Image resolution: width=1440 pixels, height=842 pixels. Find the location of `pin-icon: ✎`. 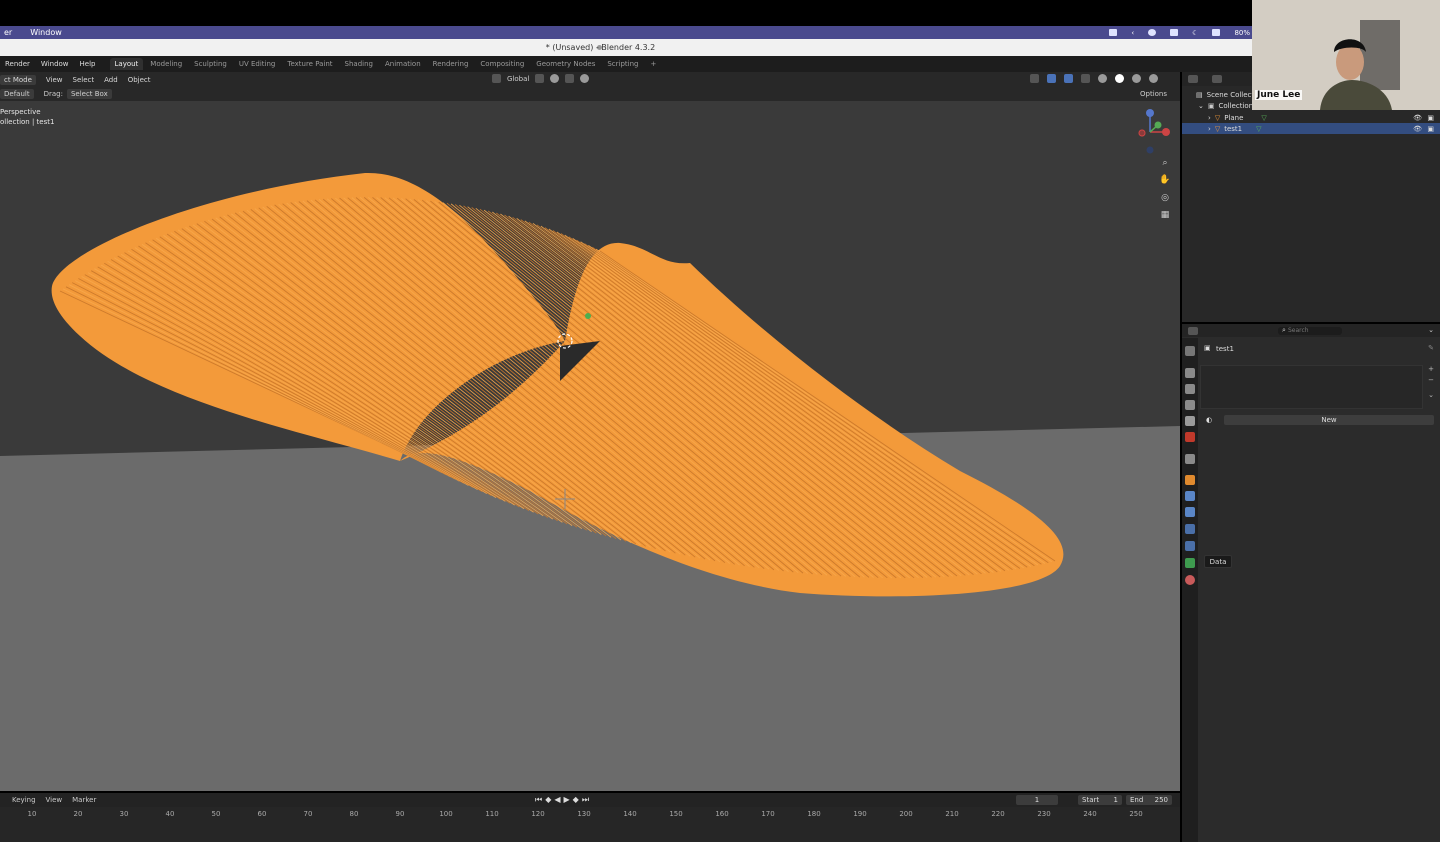

pin-icon: ✎ is located at coordinates (1431, 348).